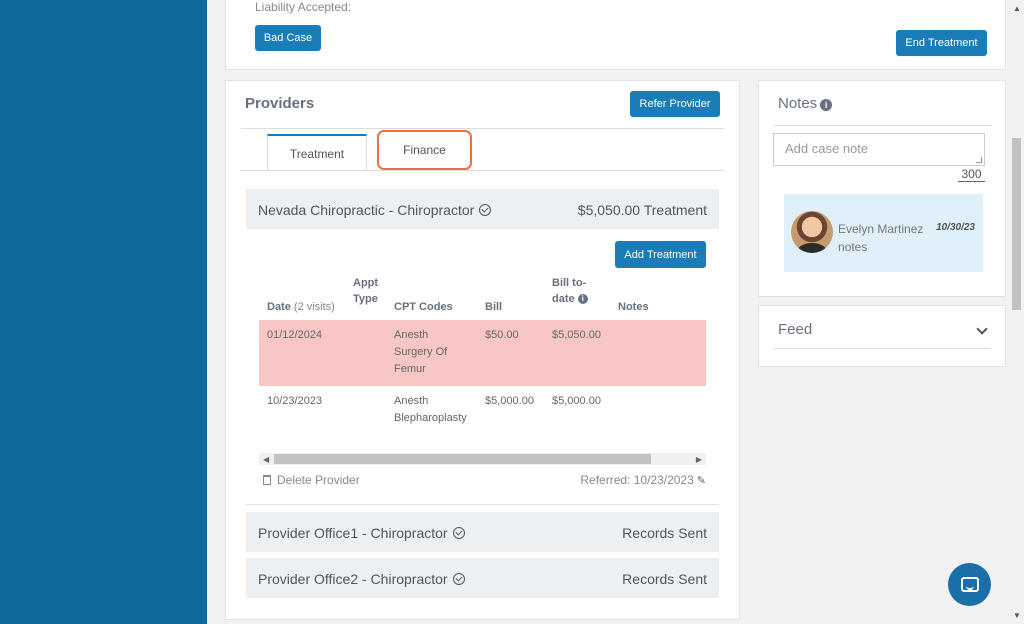  What do you see at coordinates (675, 104) in the screenshot?
I see `refer-provider-button: Refer Provider` at bounding box center [675, 104].